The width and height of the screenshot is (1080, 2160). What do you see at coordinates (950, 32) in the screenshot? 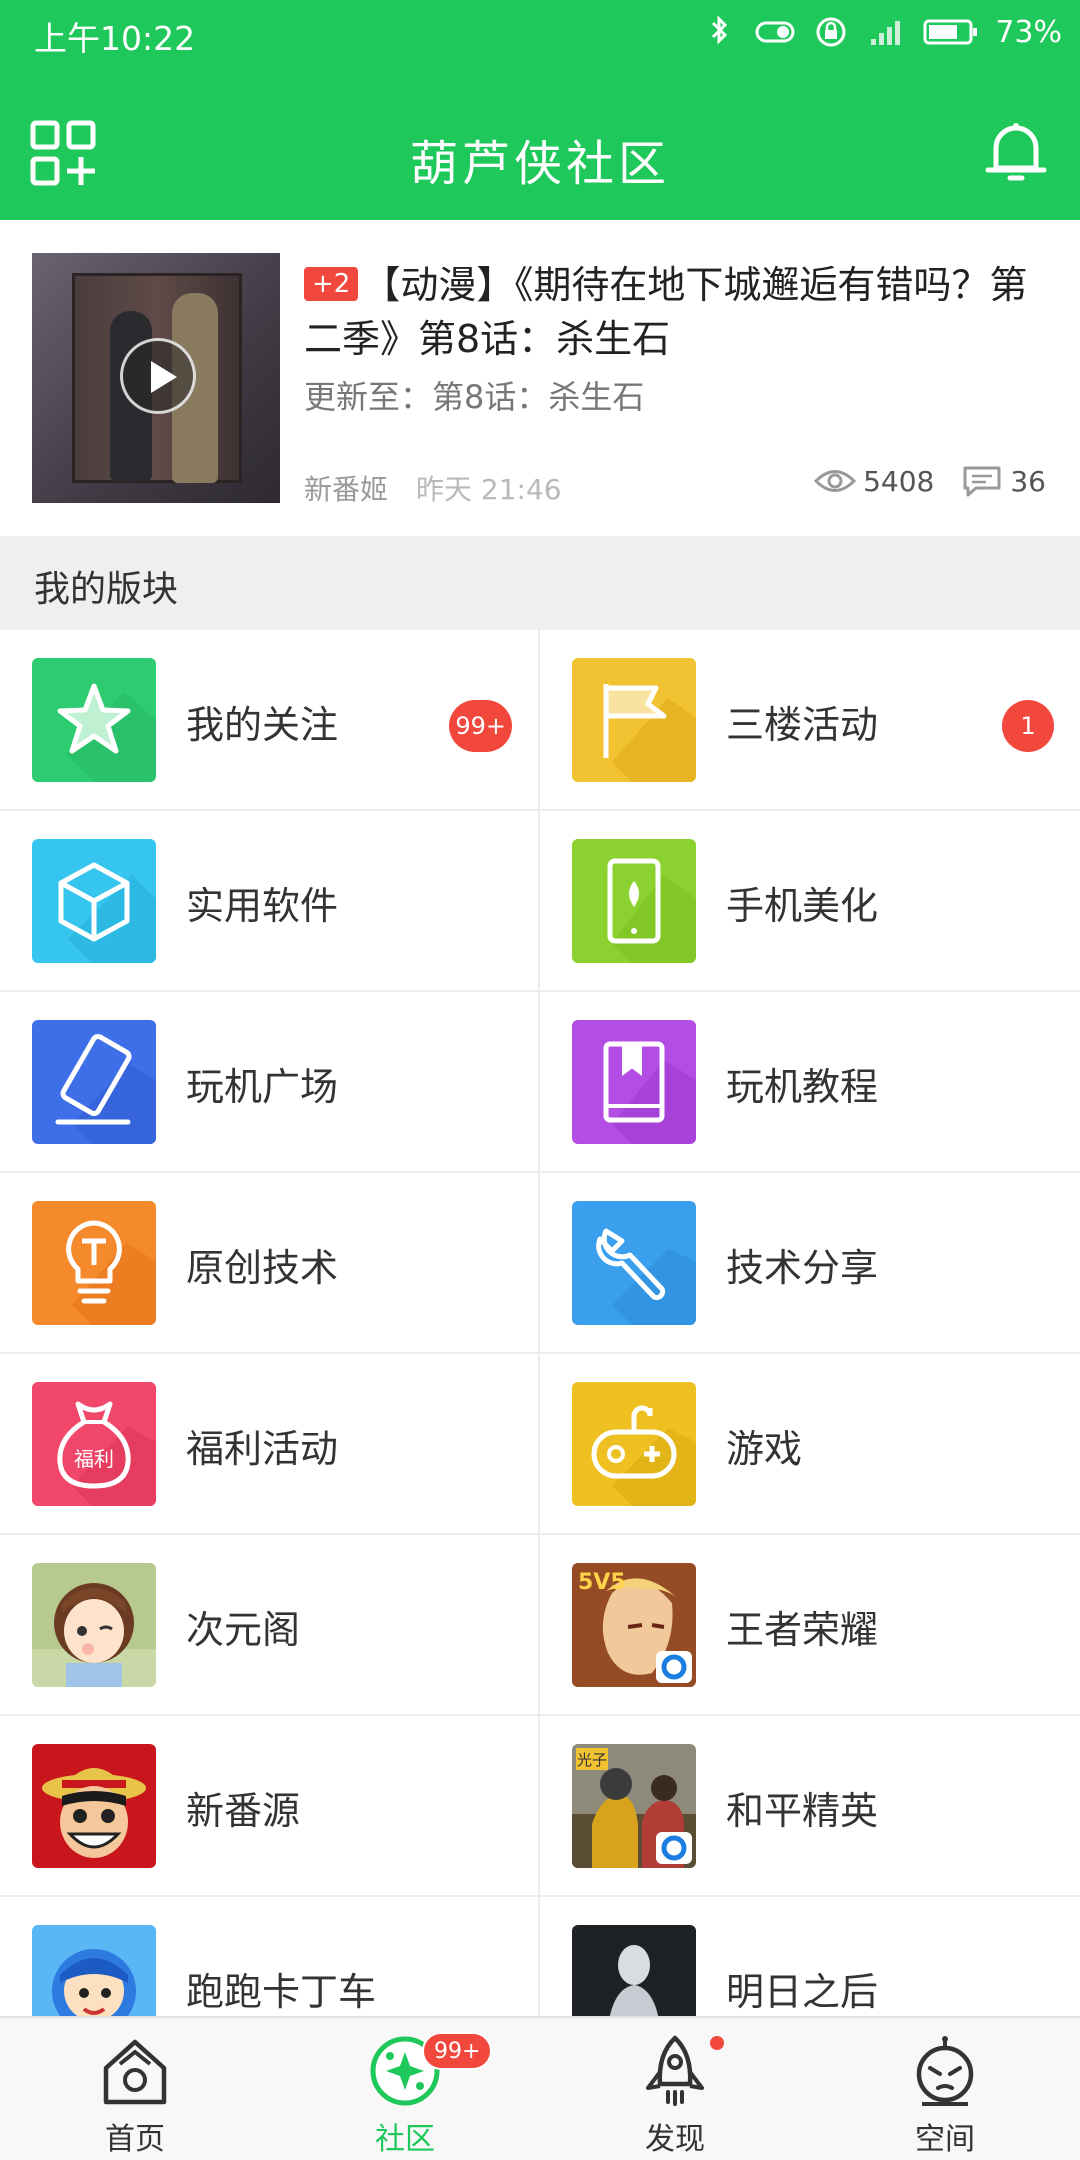
I see `battery-icon` at bounding box center [950, 32].